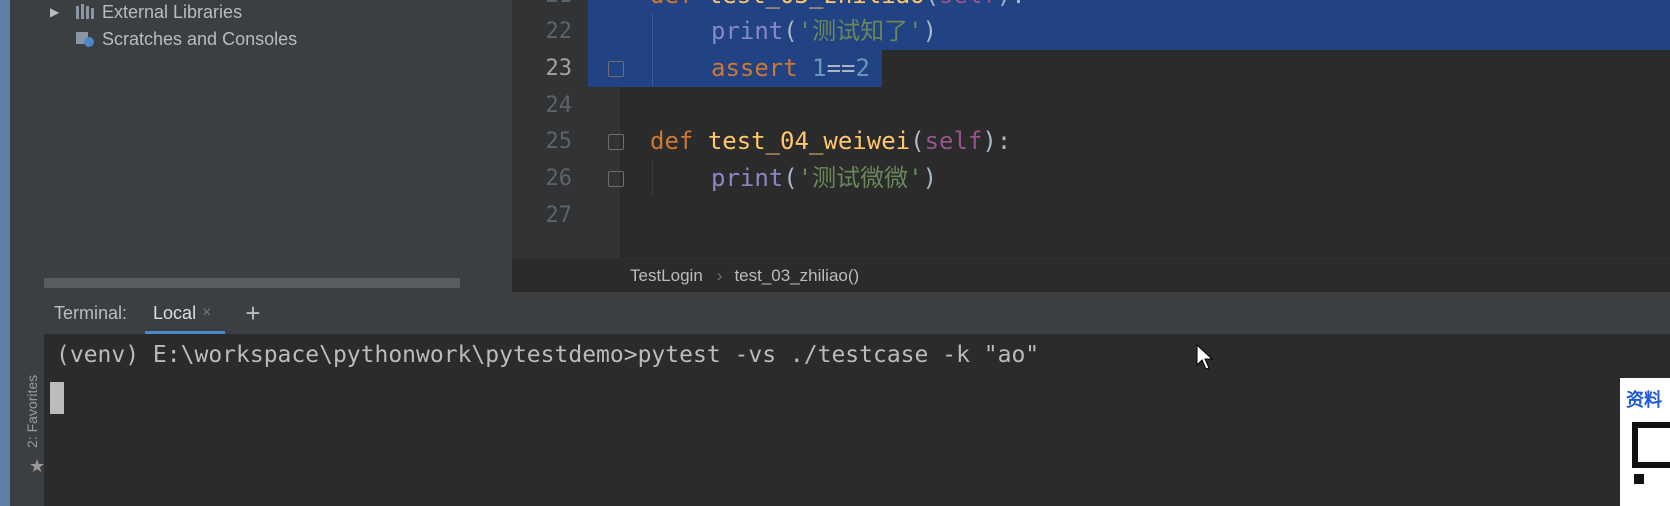 This screenshot has height=506, width=1670. What do you see at coordinates (37, 466) in the screenshot?
I see `star-icon: ★` at bounding box center [37, 466].